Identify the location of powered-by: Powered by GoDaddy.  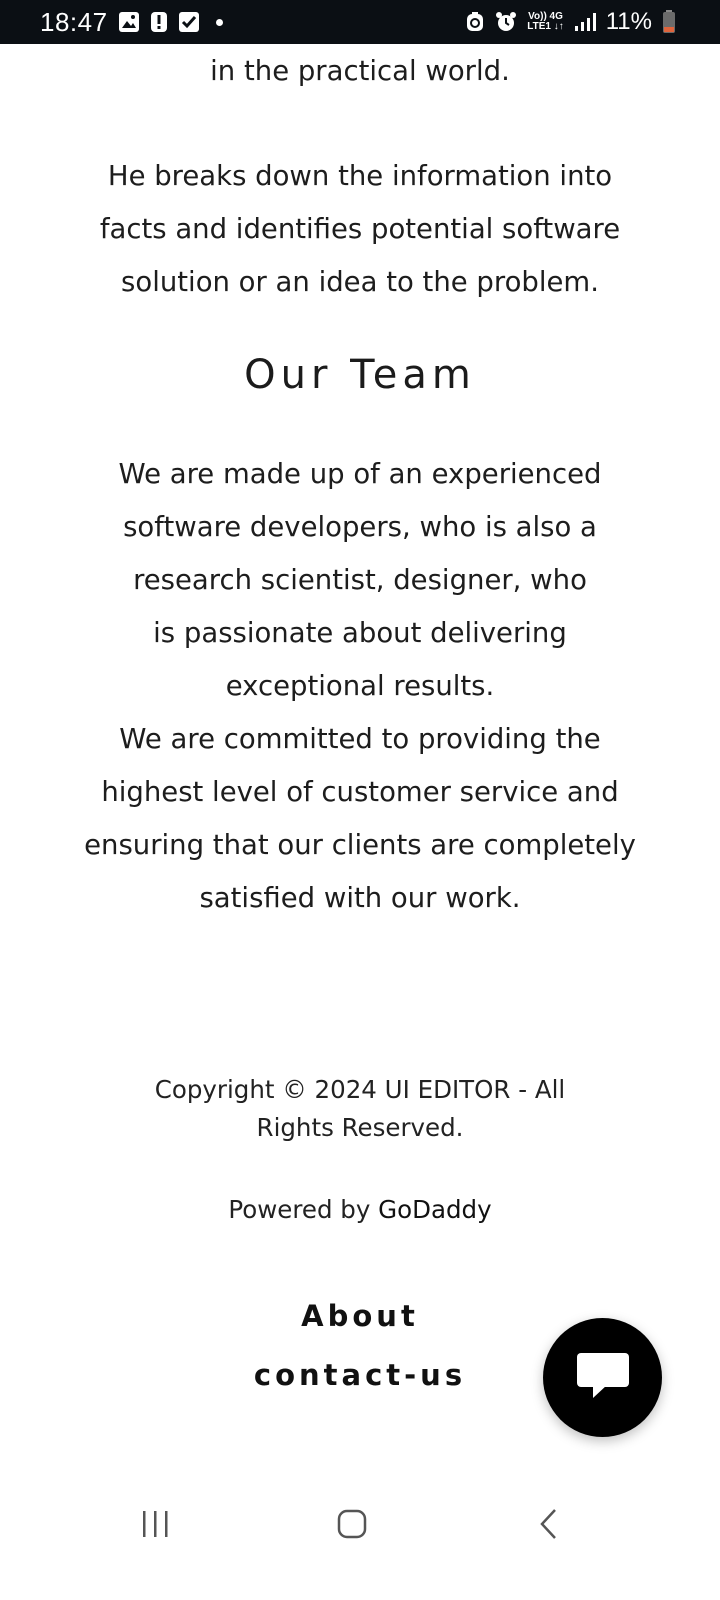
(360, 1210).